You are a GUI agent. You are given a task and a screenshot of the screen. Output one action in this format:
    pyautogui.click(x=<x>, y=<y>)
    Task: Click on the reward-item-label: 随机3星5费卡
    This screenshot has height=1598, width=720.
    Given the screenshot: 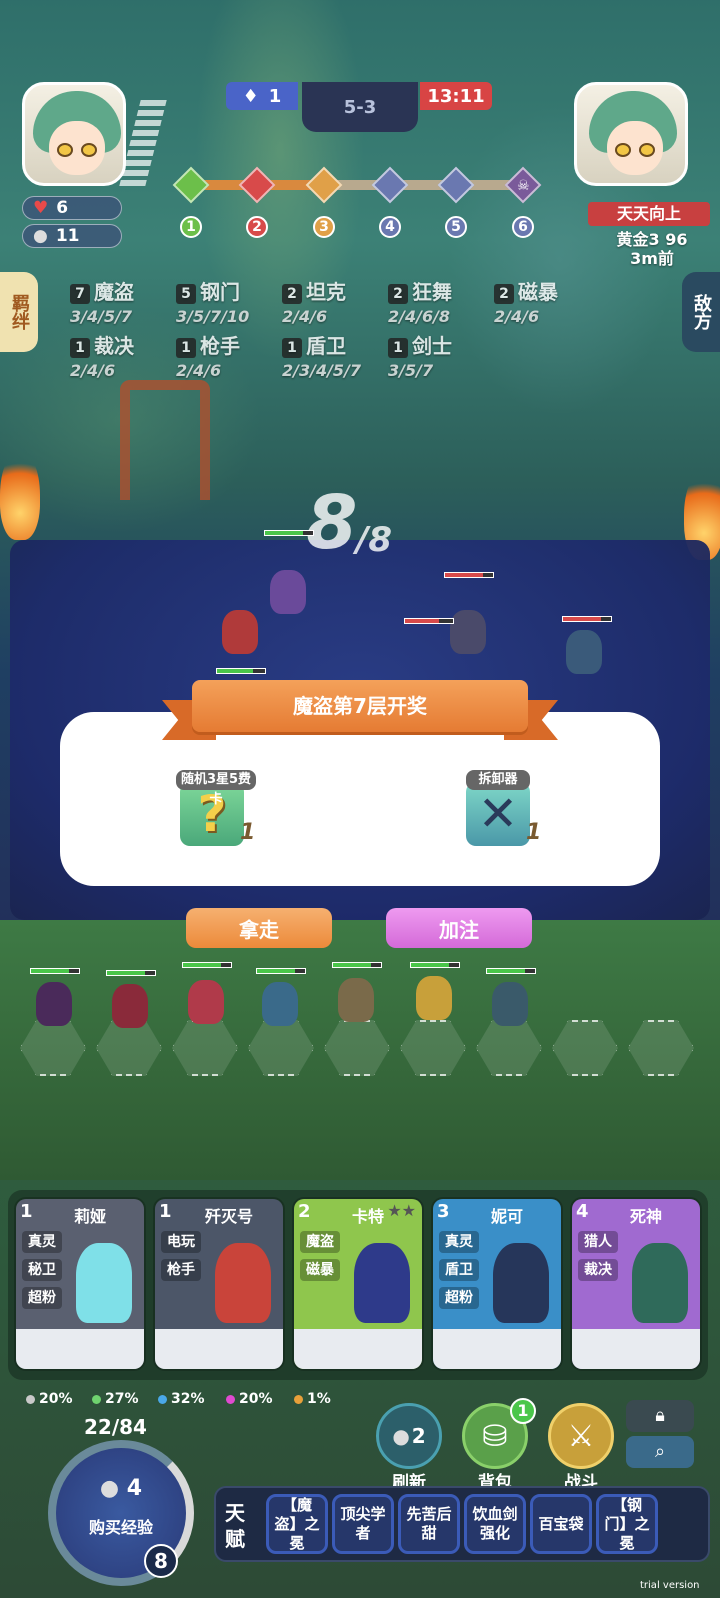 What is the action you would take?
    pyautogui.click(x=216, y=788)
    